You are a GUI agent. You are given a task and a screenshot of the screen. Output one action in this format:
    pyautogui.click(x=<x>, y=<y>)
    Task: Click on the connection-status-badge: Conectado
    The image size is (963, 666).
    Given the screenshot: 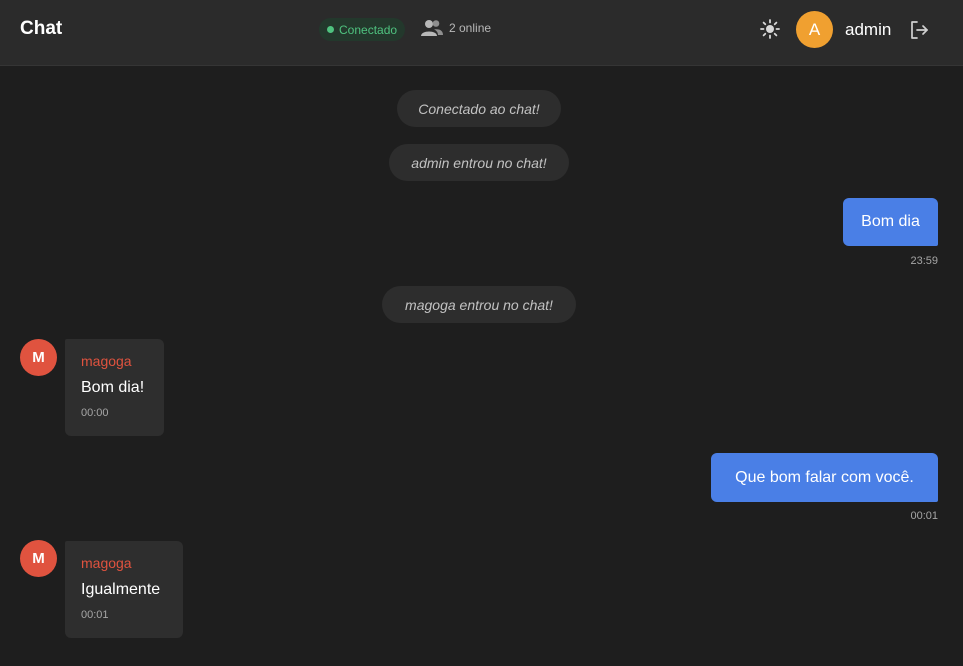 What is the action you would take?
    pyautogui.click(x=362, y=29)
    